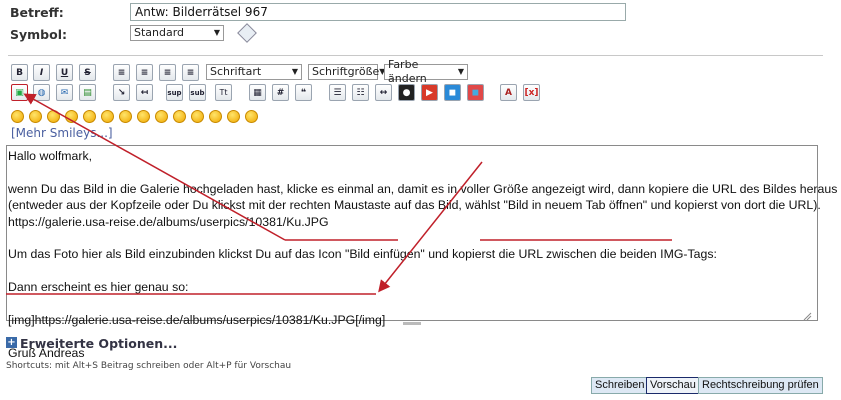  What do you see at coordinates (760, 385) in the screenshot?
I see `spellcheck-button: Rechtschreibung prüfen` at bounding box center [760, 385].